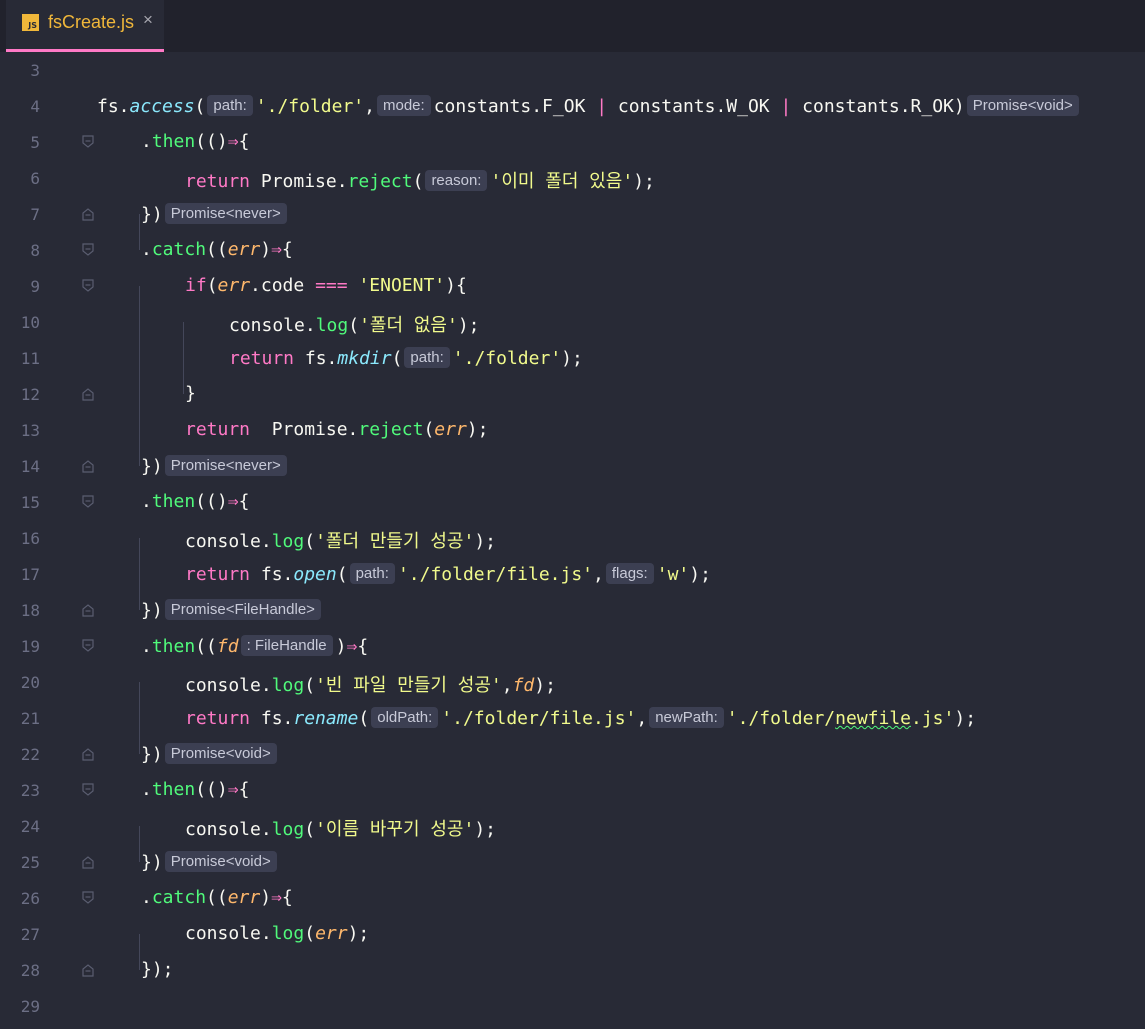  I want to click on line-number: 14, so click(30, 466).